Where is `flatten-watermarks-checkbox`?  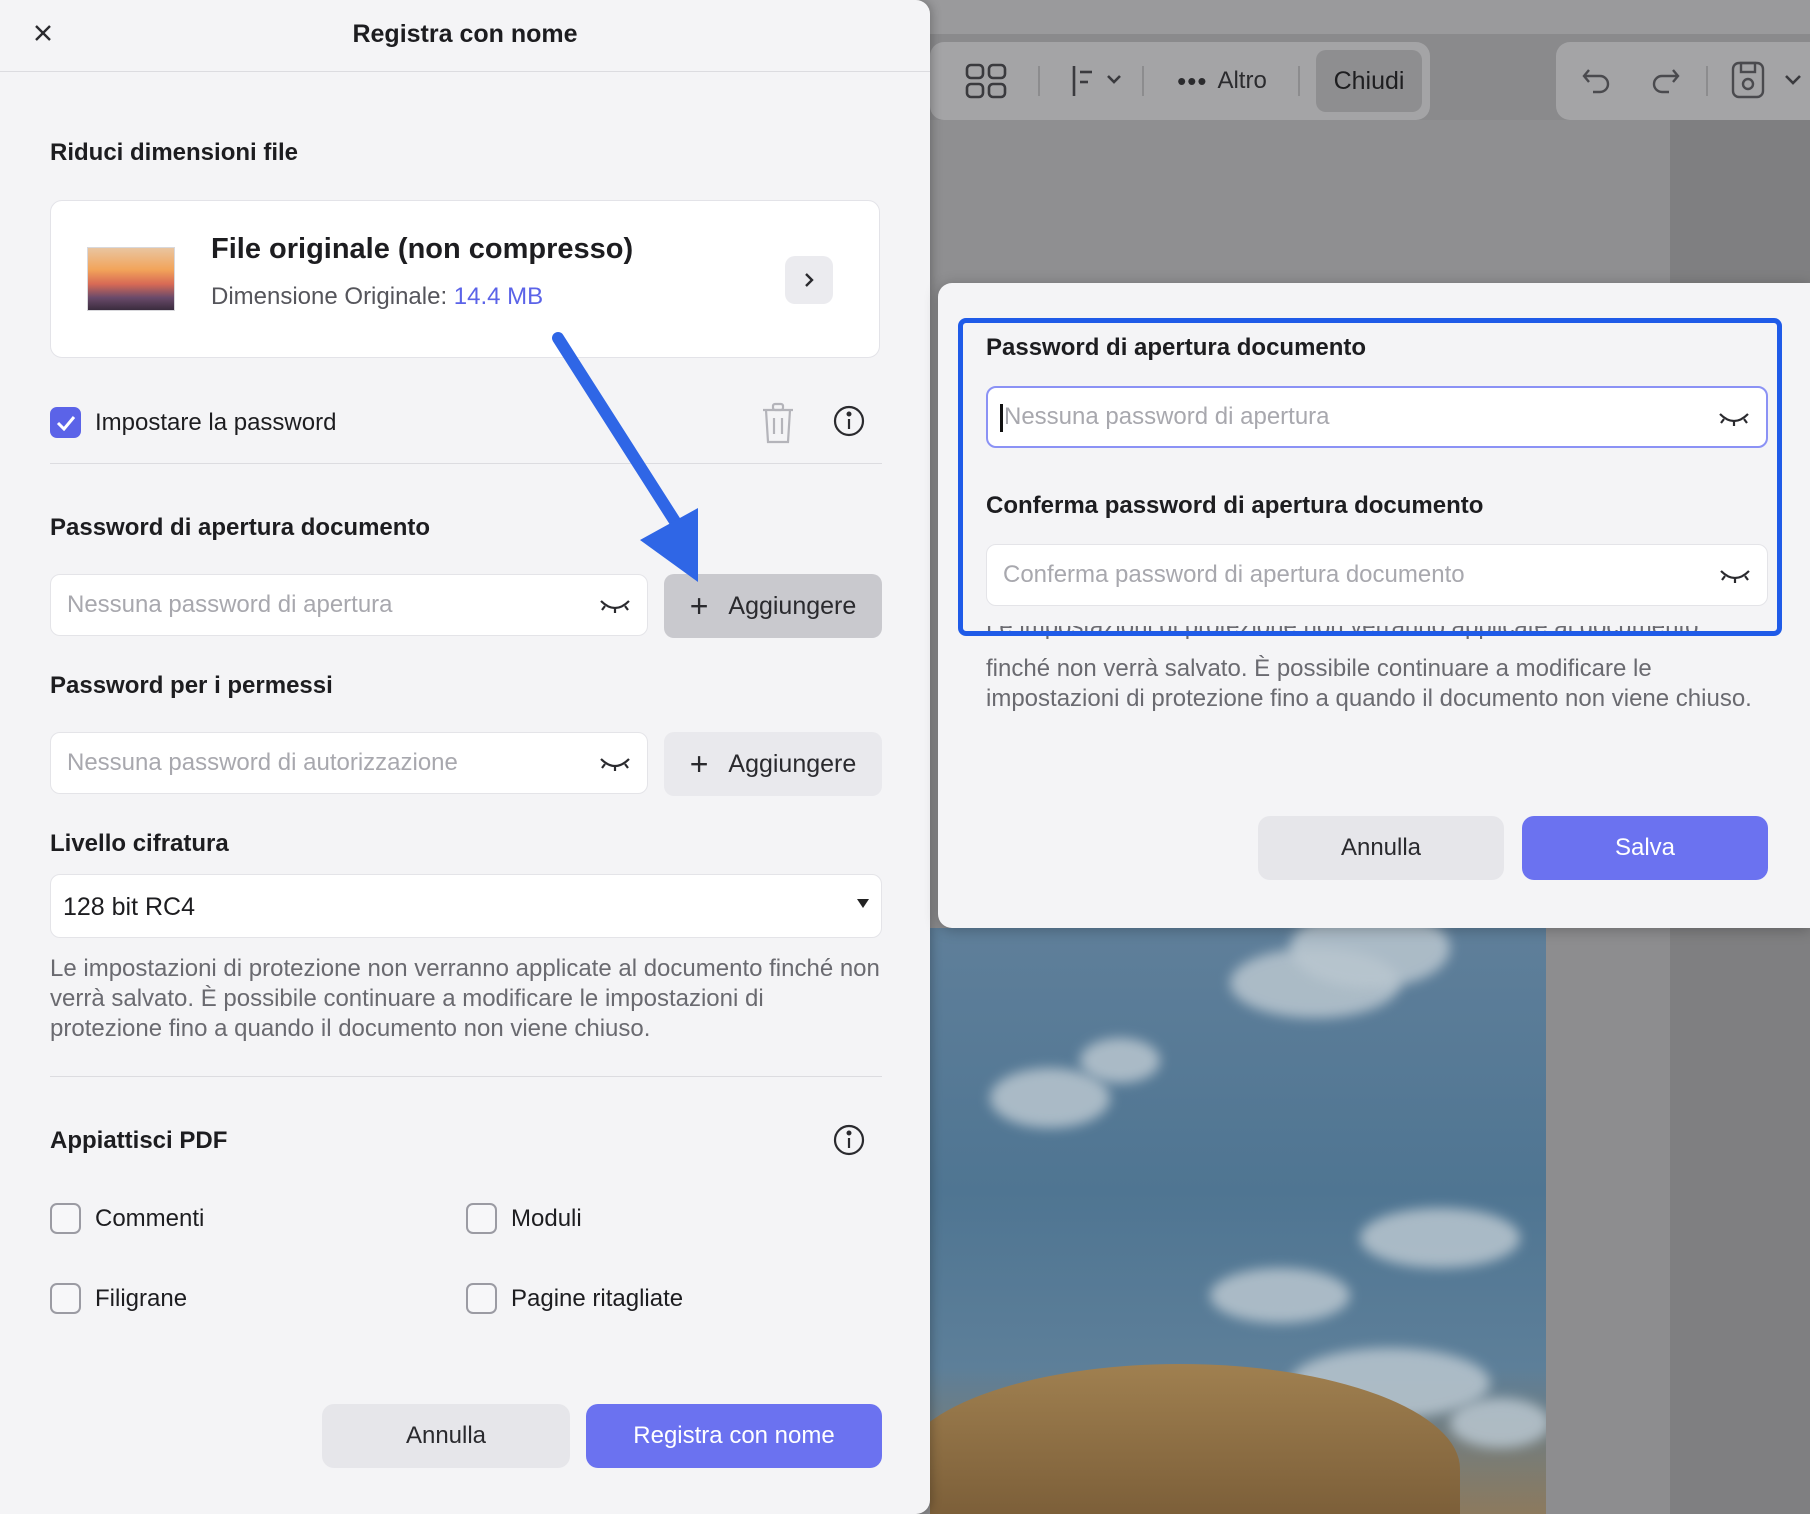 flatten-watermarks-checkbox is located at coordinates (65, 1298).